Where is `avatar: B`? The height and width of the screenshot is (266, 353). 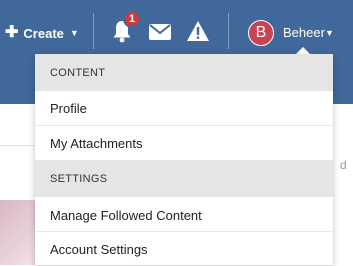
avatar: B is located at coordinates (261, 33).